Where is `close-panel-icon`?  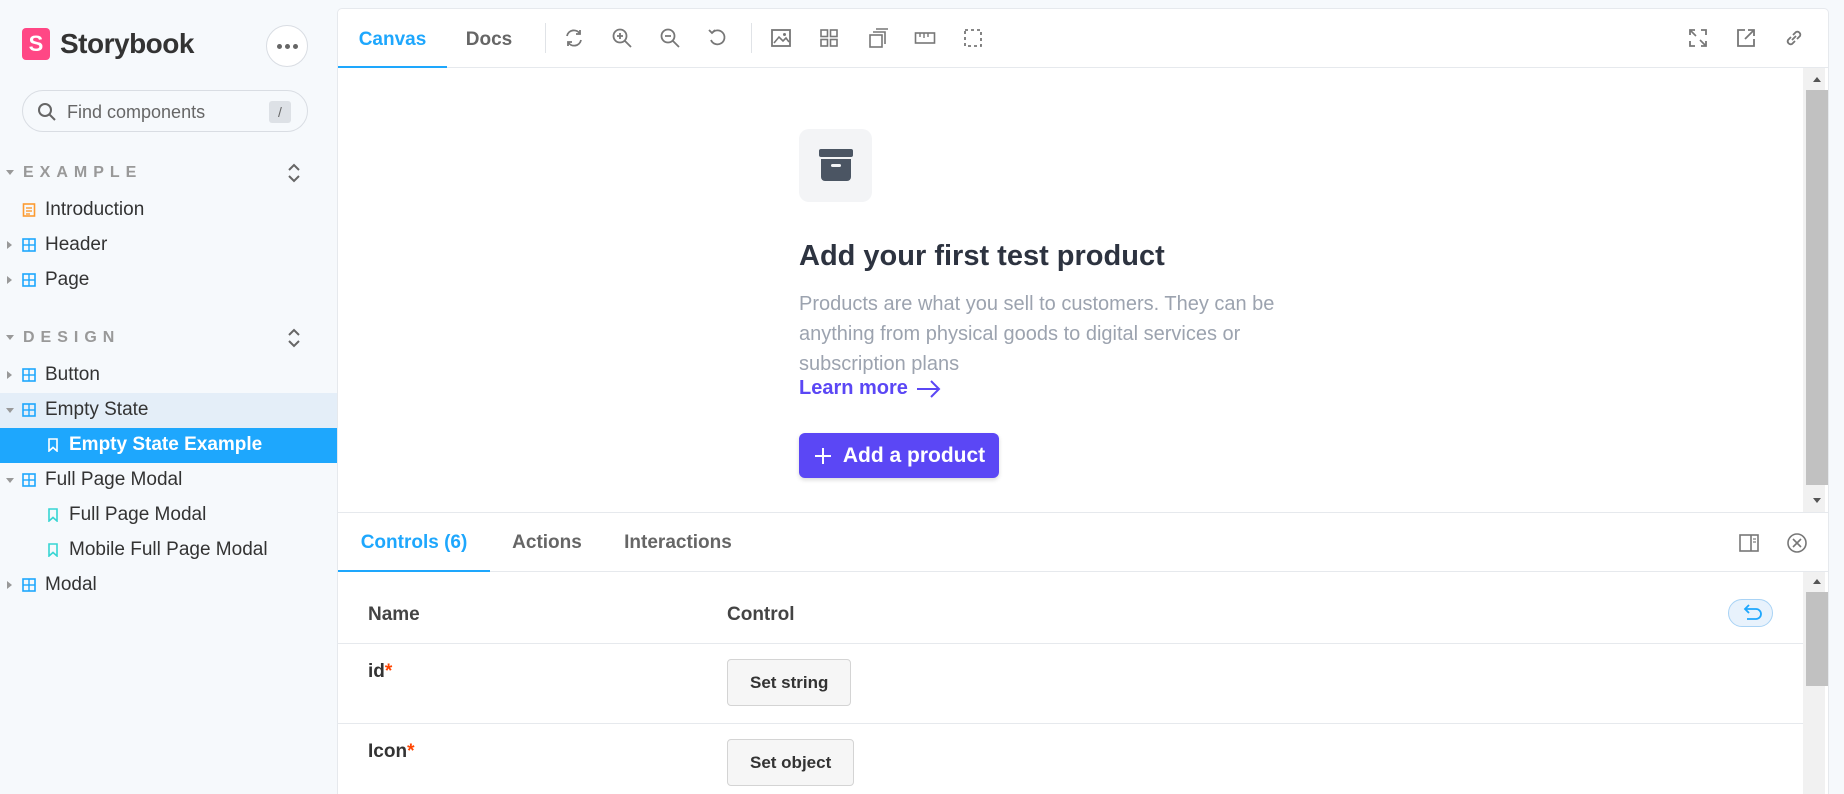 close-panel-icon is located at coordinates (1797, 543).